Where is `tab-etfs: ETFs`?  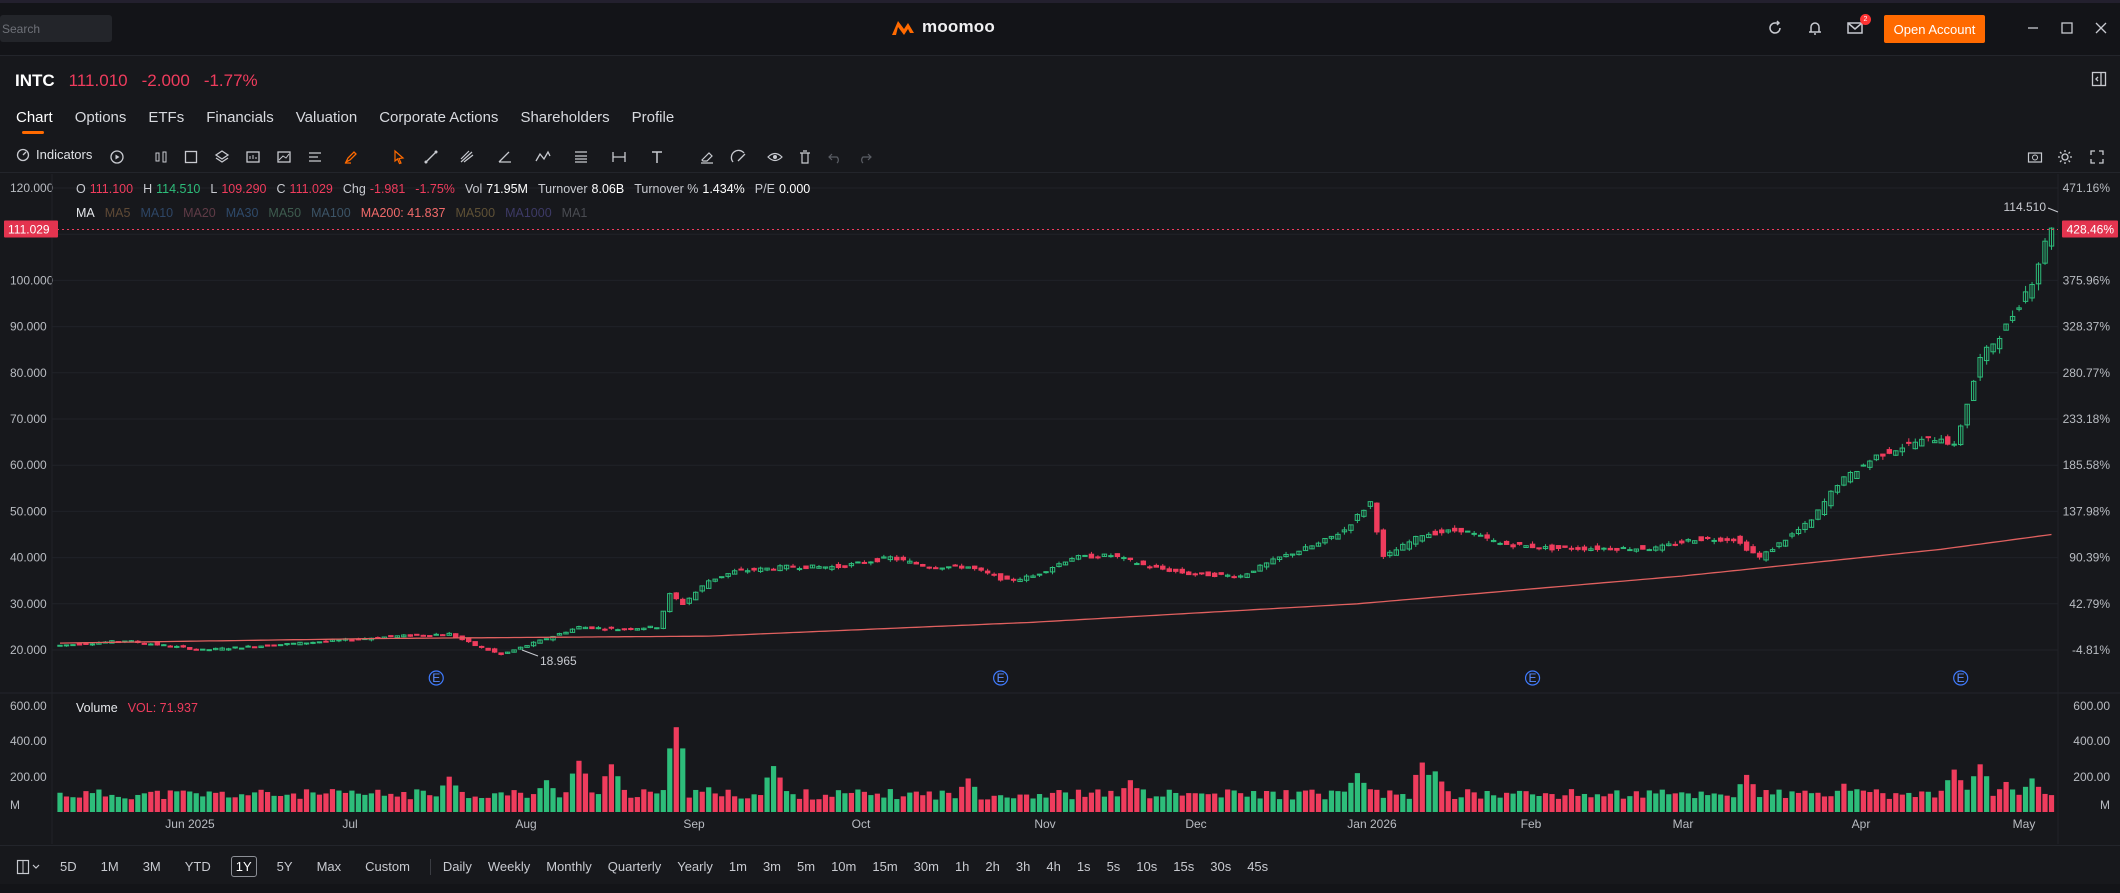 tab-etfs: ETFs is located at coordinates (166, 121).